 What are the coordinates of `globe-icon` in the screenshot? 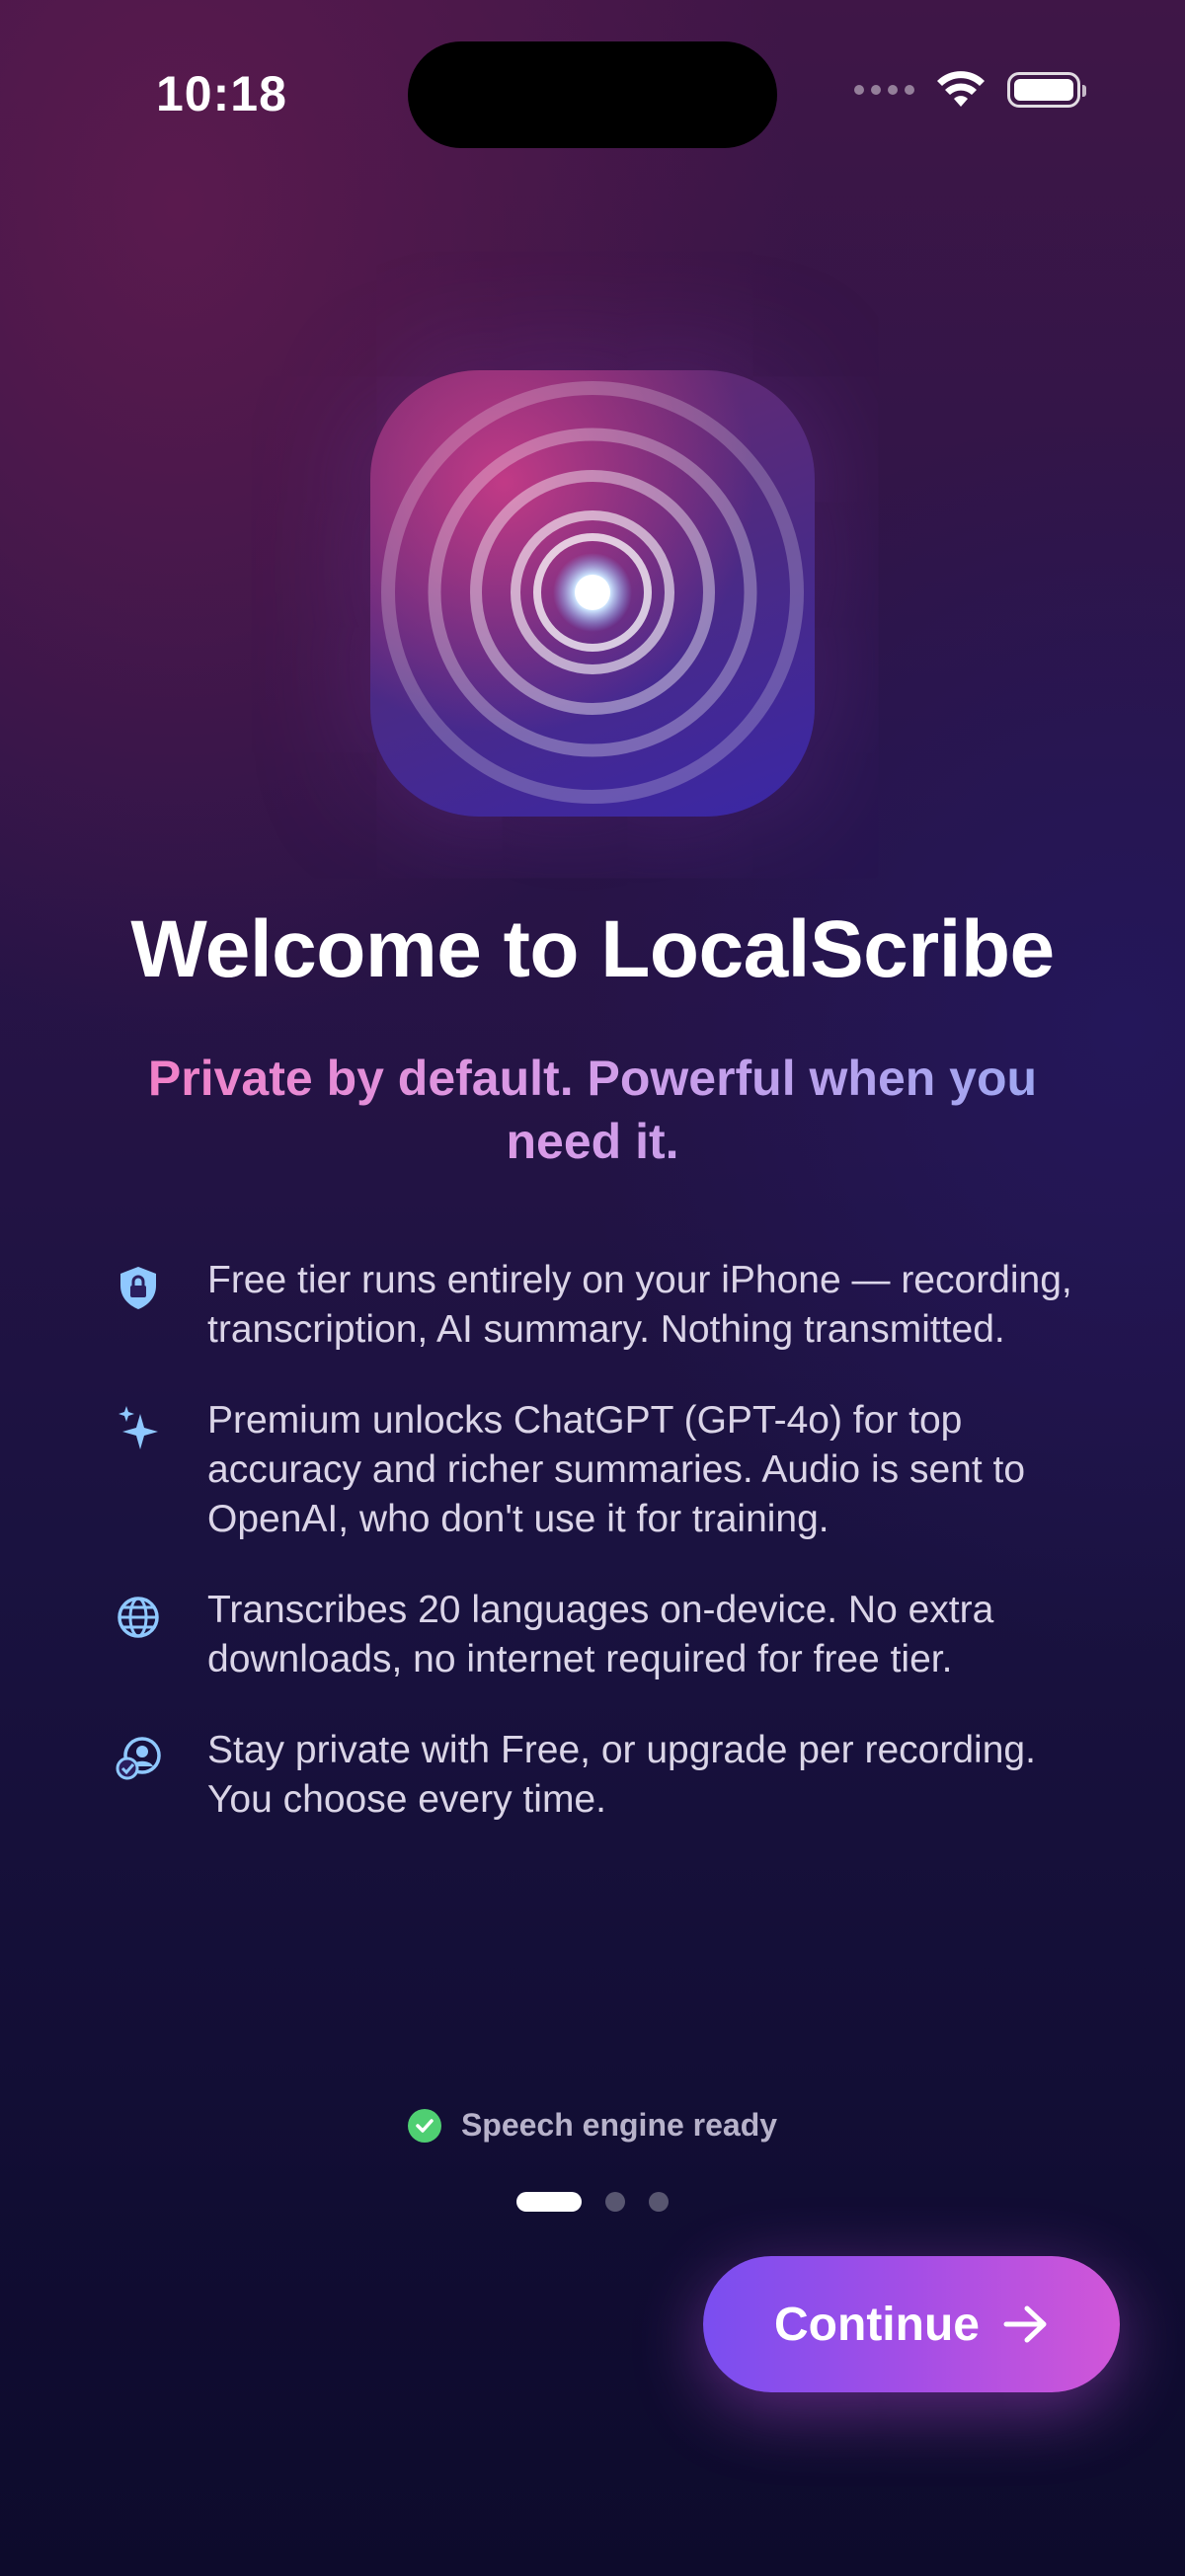 It's located at (139, 1617).